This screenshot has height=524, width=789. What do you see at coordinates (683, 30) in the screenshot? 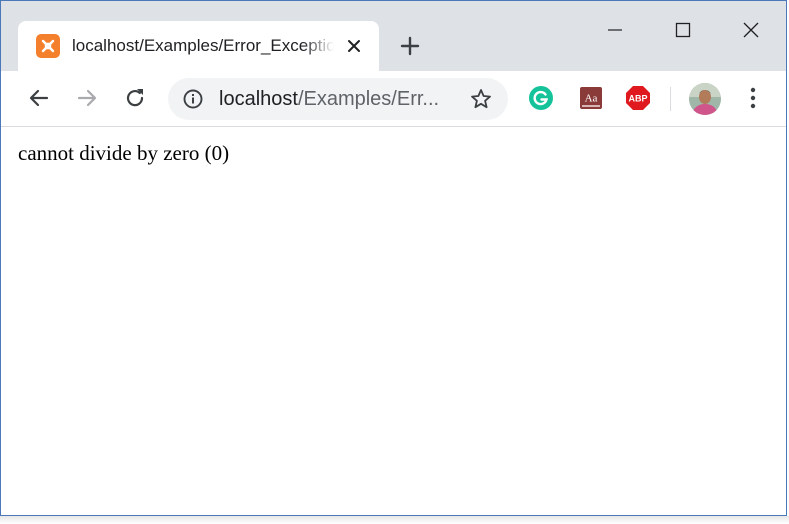
I see `maximize-icon` at bounding box center [683, 30].